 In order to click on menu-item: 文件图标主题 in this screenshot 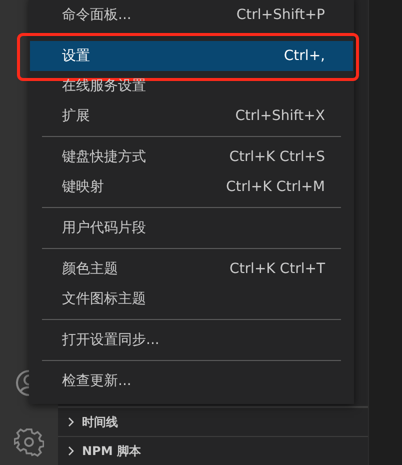, I will do `click(191, 299)`.